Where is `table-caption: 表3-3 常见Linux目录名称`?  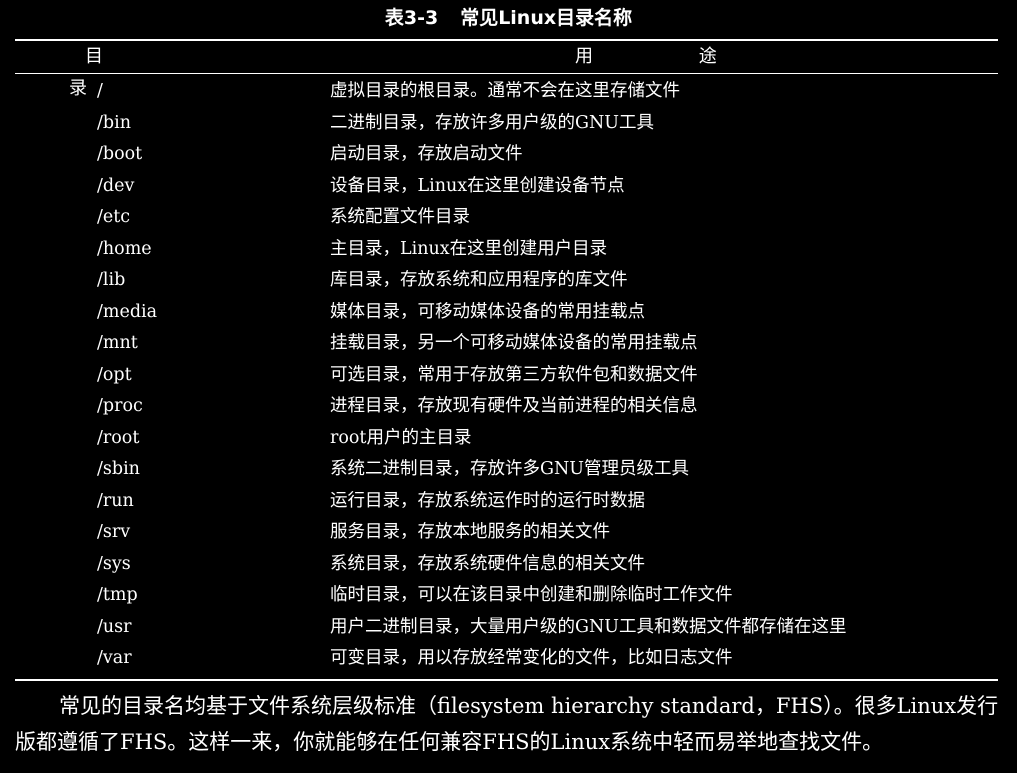
table-caption: 表3-3 常见Linux目录名称 is located at coordinates (508, 18).